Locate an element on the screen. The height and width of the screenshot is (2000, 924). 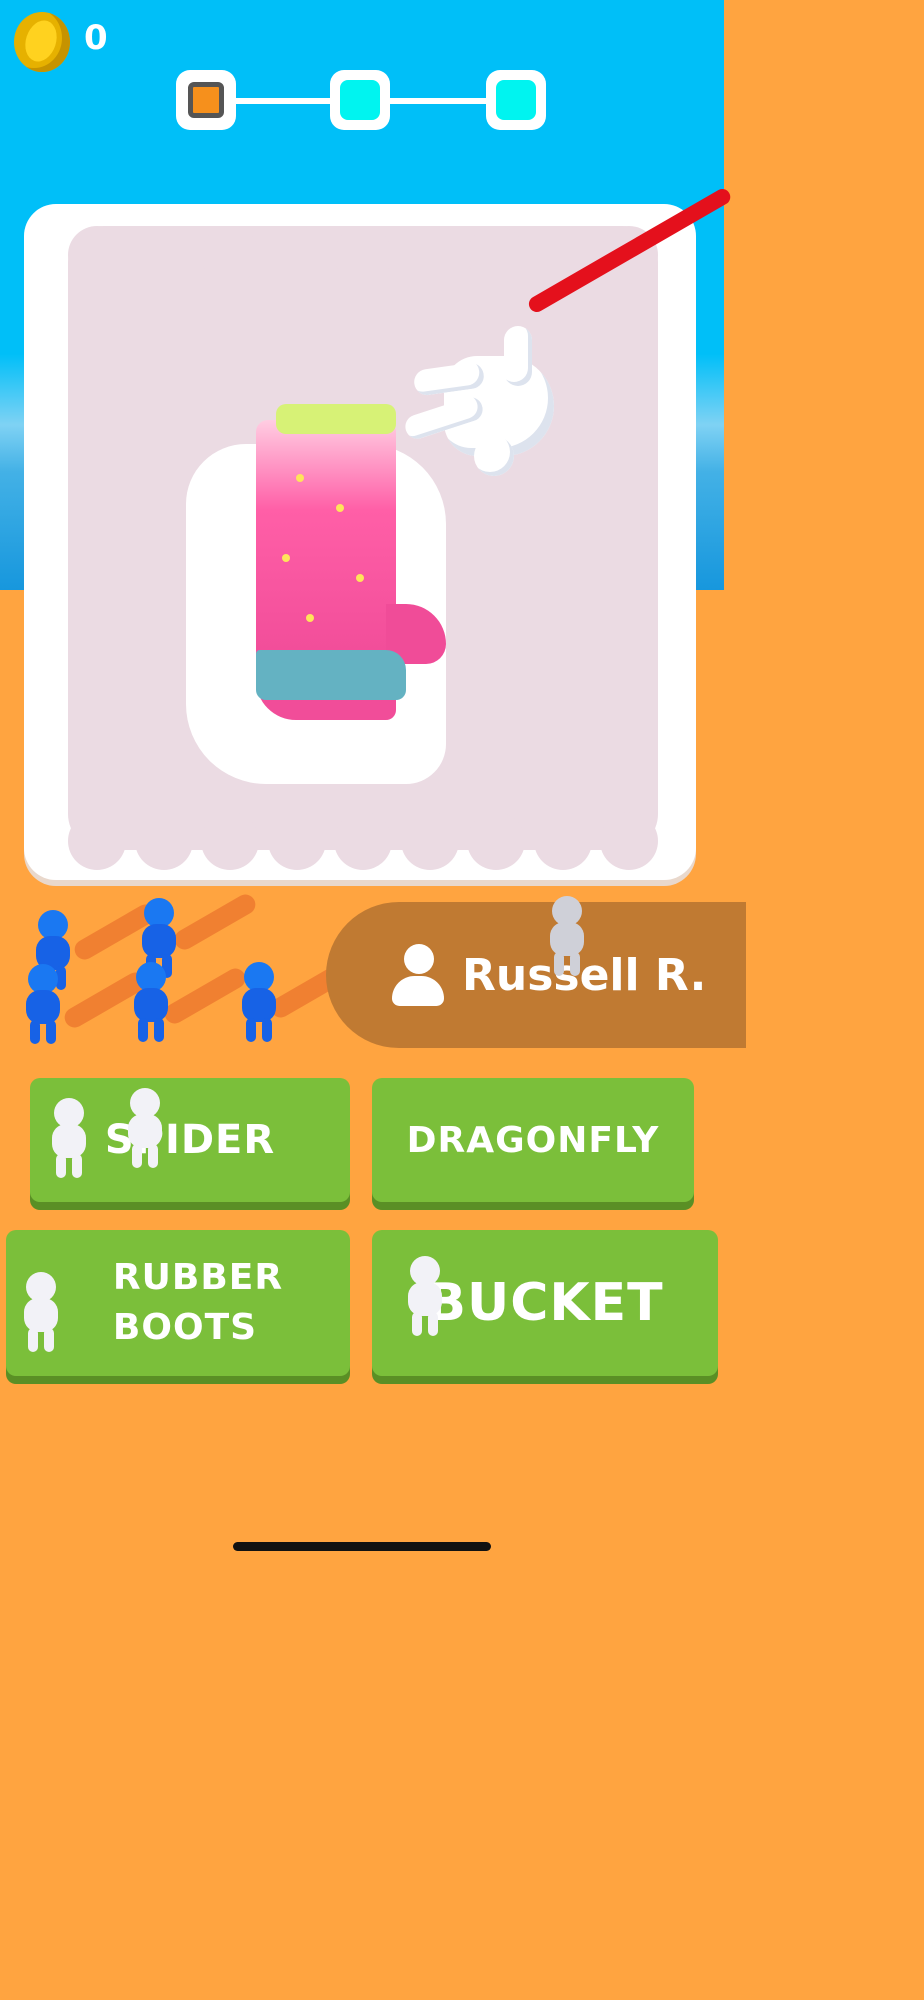
stage-1-current is located at coordinates (206, 100).